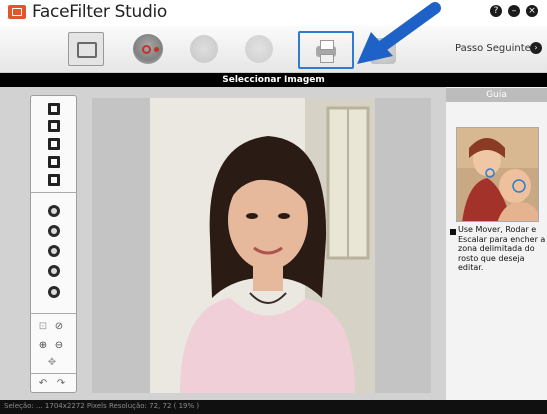 The image size is (547, 414). What do you see at coordinates (532, 11) in the screenshot?
I see `close-button: ×` at bounding box center [532, 11].